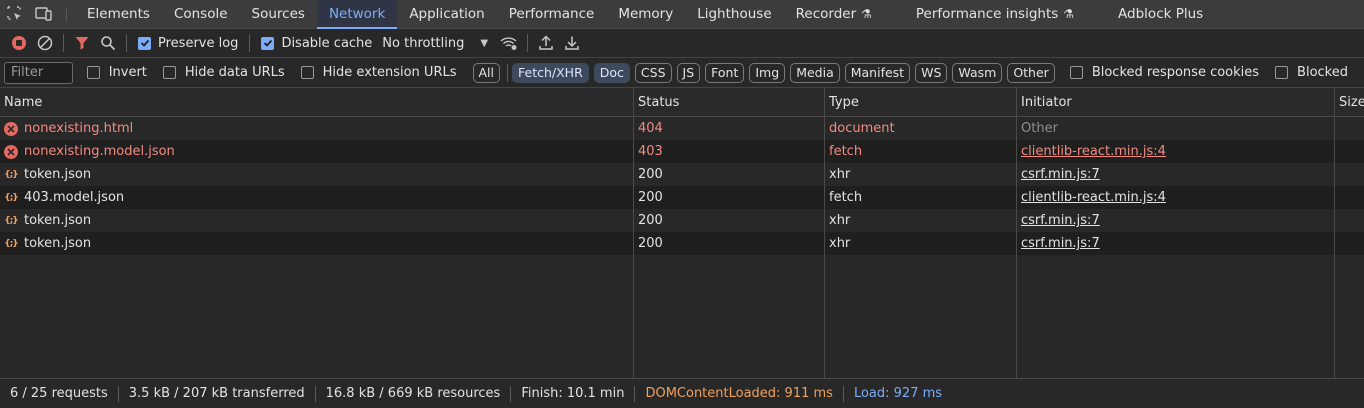  Describe the element at coordinates (357, 14) in the screenshot. I see `tab-network: Network` at that location.